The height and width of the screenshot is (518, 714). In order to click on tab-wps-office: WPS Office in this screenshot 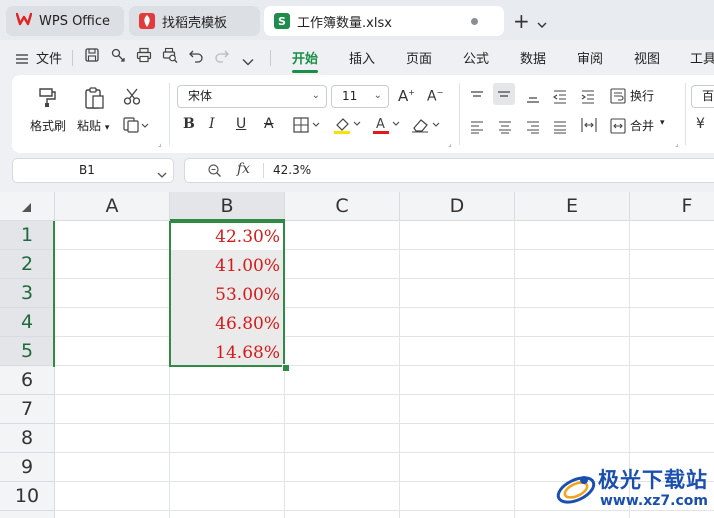, I will do `click(65, 21)`.